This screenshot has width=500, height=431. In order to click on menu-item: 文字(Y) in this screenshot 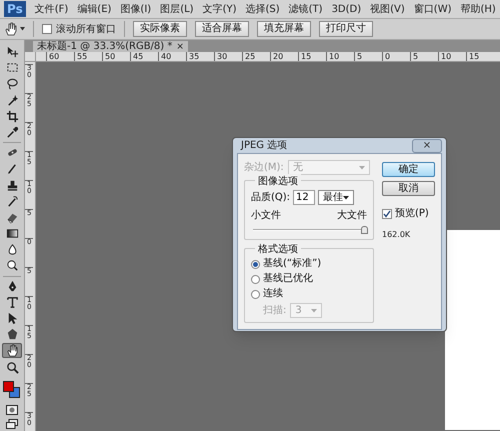, I will do `click(219, 9)`.